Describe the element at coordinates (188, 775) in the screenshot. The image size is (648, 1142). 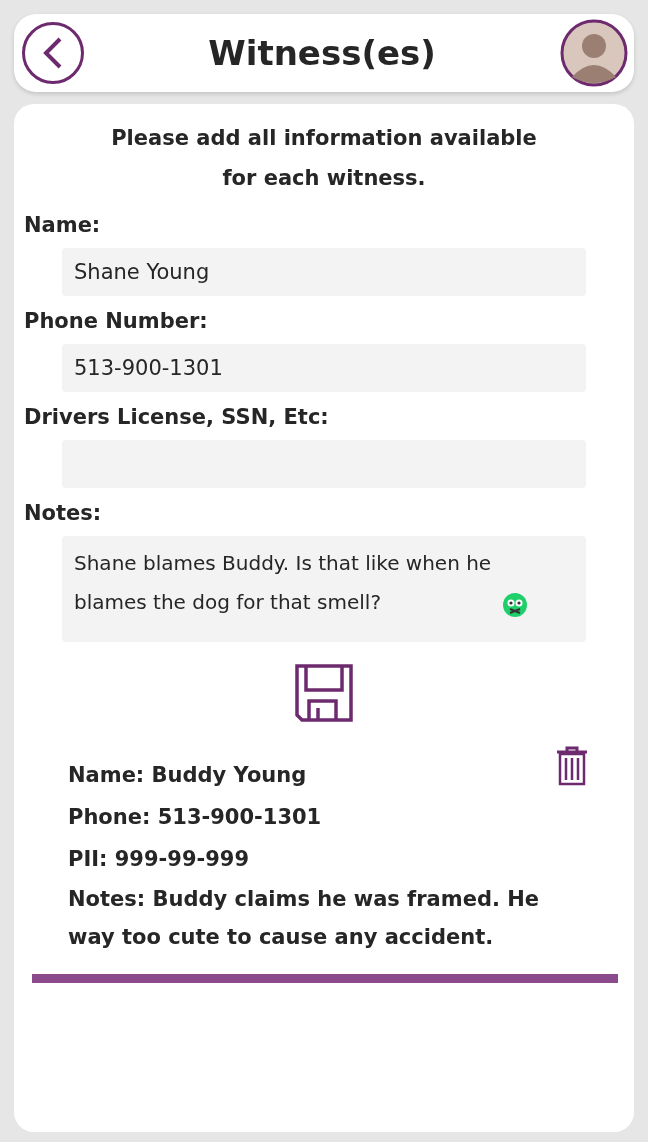
I see `witness-detail: Name: Buddy Young` at that location.